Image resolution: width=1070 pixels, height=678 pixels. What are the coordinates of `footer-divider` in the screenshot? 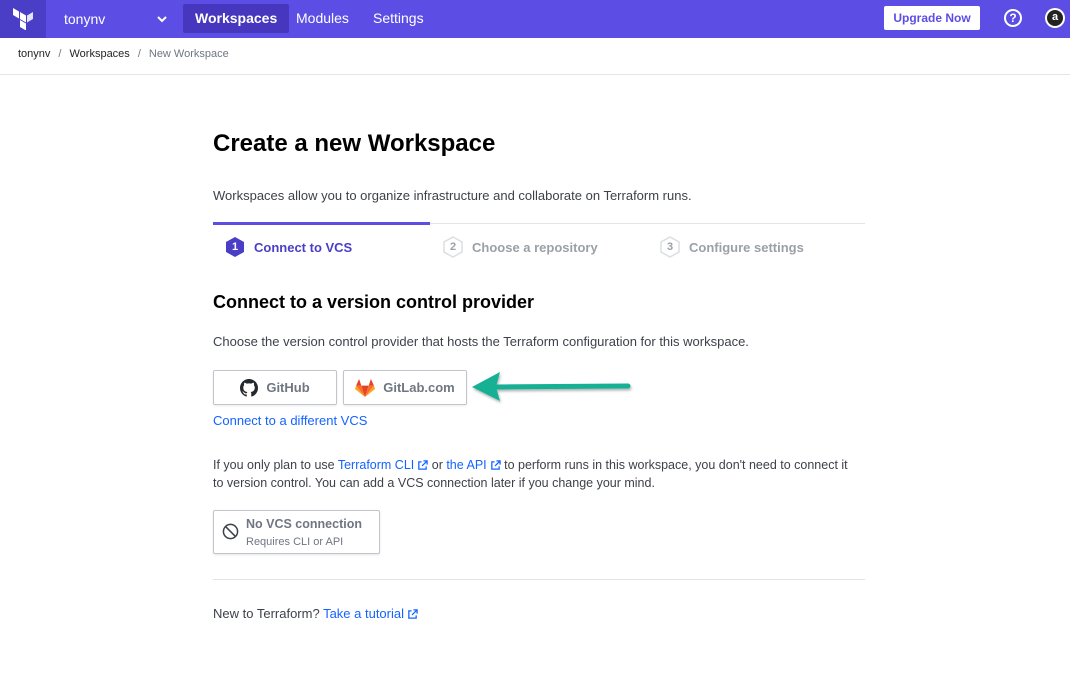 It's located at (539, 579).